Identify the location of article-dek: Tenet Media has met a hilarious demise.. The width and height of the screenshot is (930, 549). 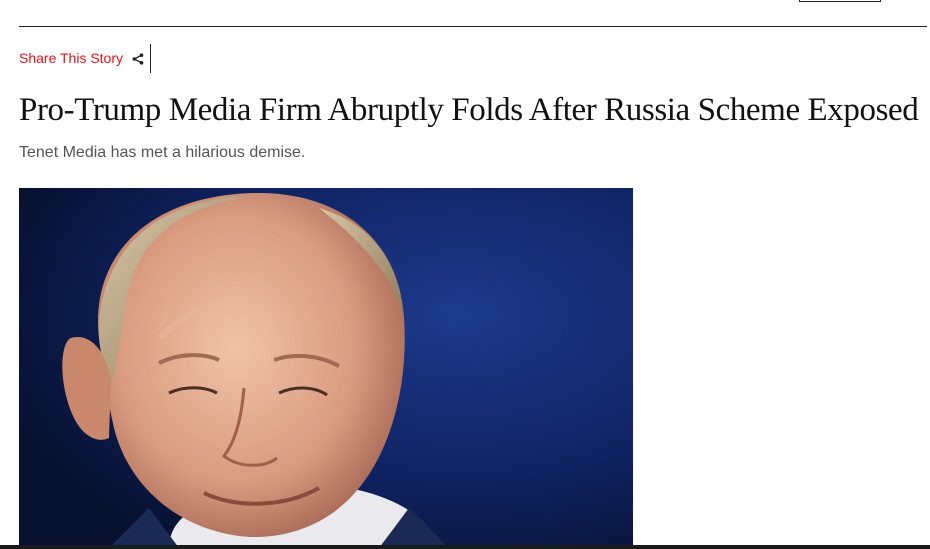
(162, 152).